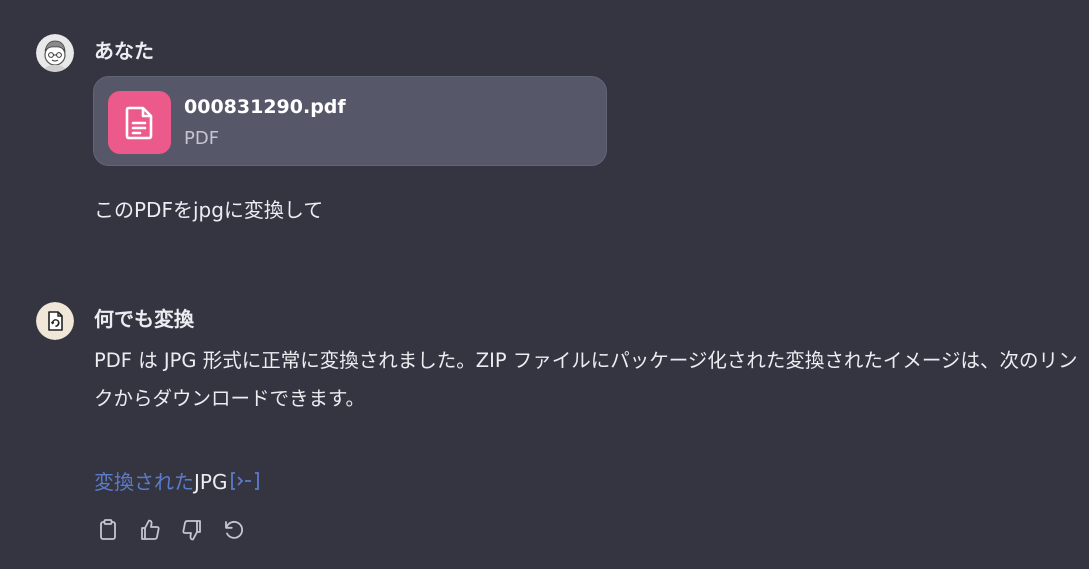  I want to click on clipboard-icon, so click(108, 530).